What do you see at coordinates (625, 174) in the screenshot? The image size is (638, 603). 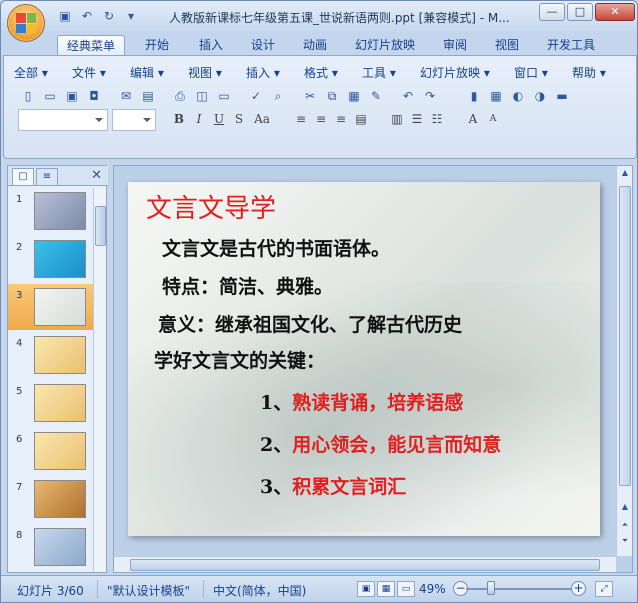 I see `scroll-up-icon: ▲` at bounding box center [625, 174].